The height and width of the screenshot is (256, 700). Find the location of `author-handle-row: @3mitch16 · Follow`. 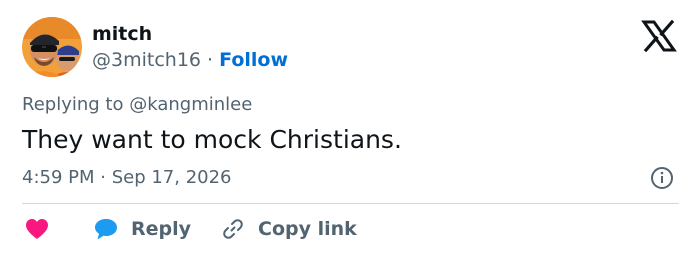

author-handle-row: @3mitch16 · Follow is located at coordinates (190, 60).